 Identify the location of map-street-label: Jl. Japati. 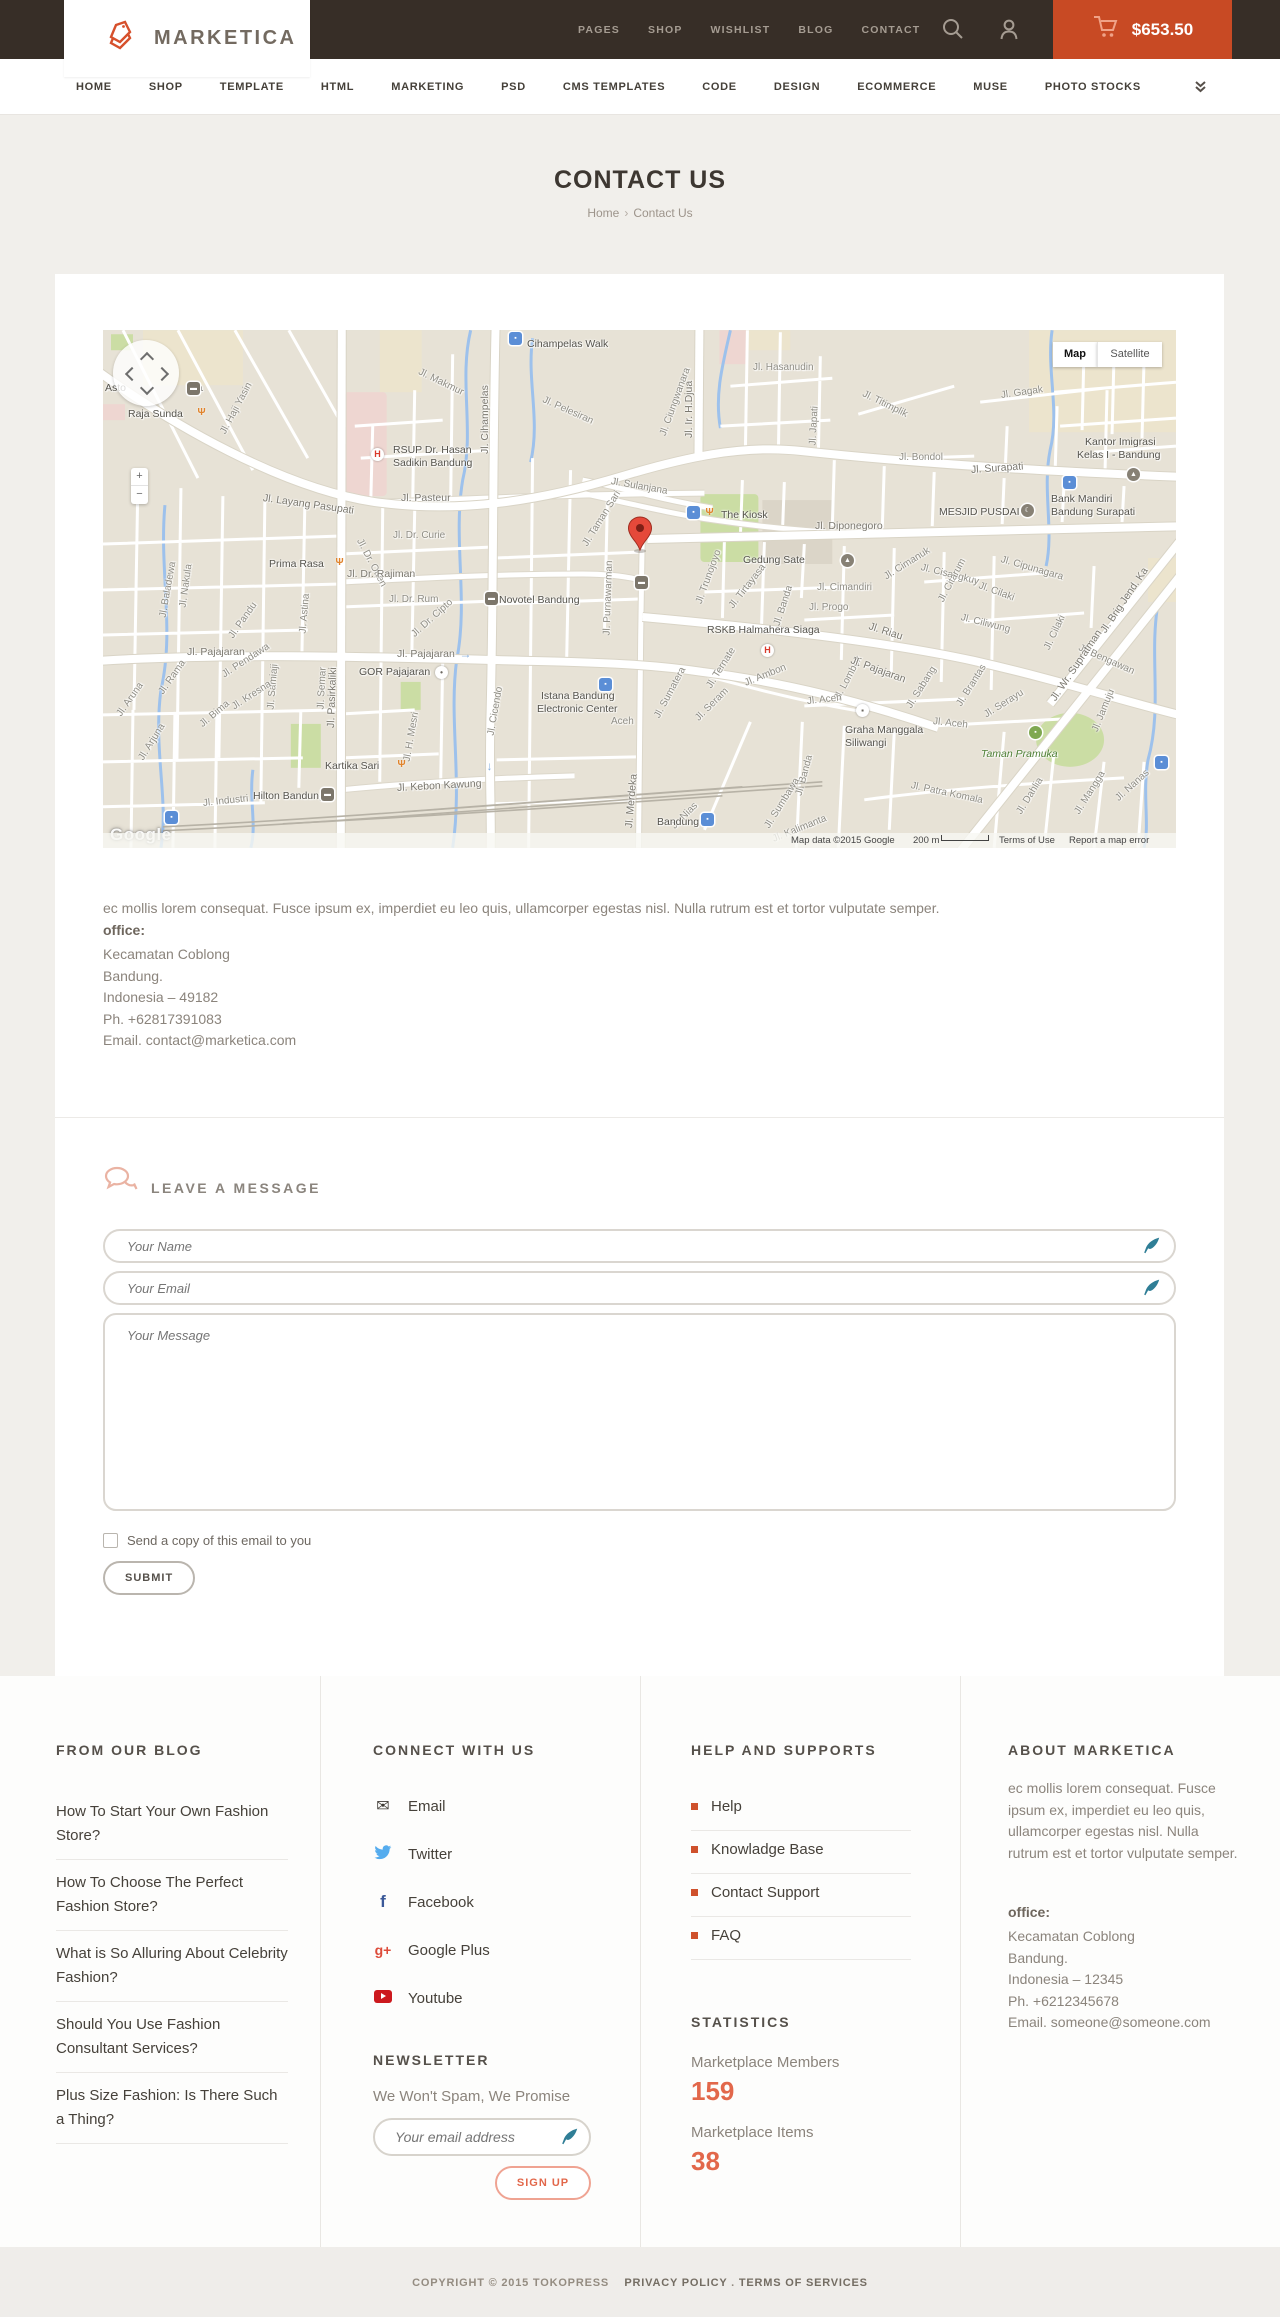
(814, 425).